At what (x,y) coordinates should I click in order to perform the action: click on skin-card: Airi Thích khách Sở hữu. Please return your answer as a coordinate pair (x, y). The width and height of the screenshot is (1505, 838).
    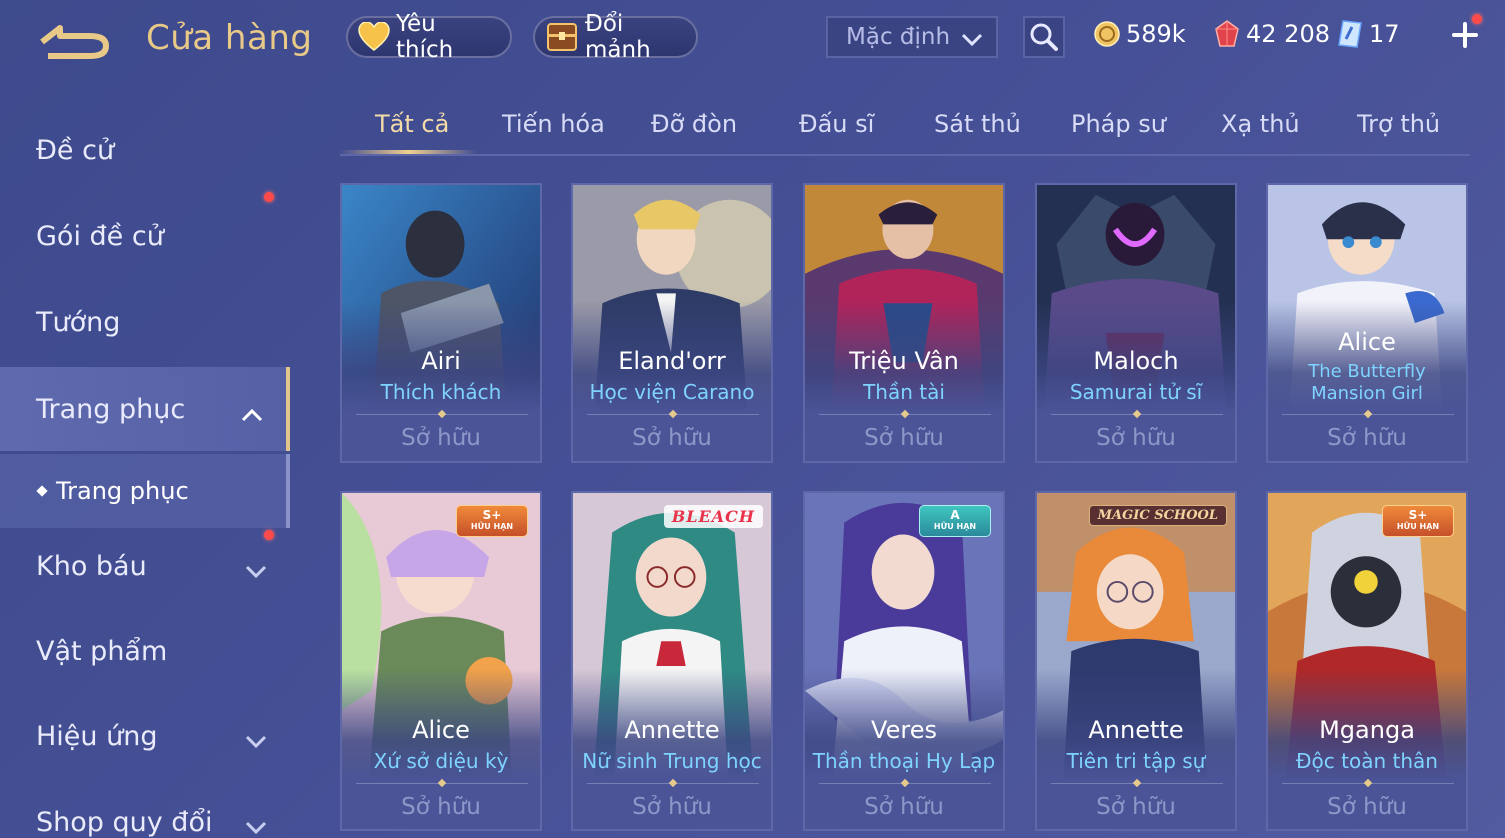
    Looking at the image, I should click on (441, 323).